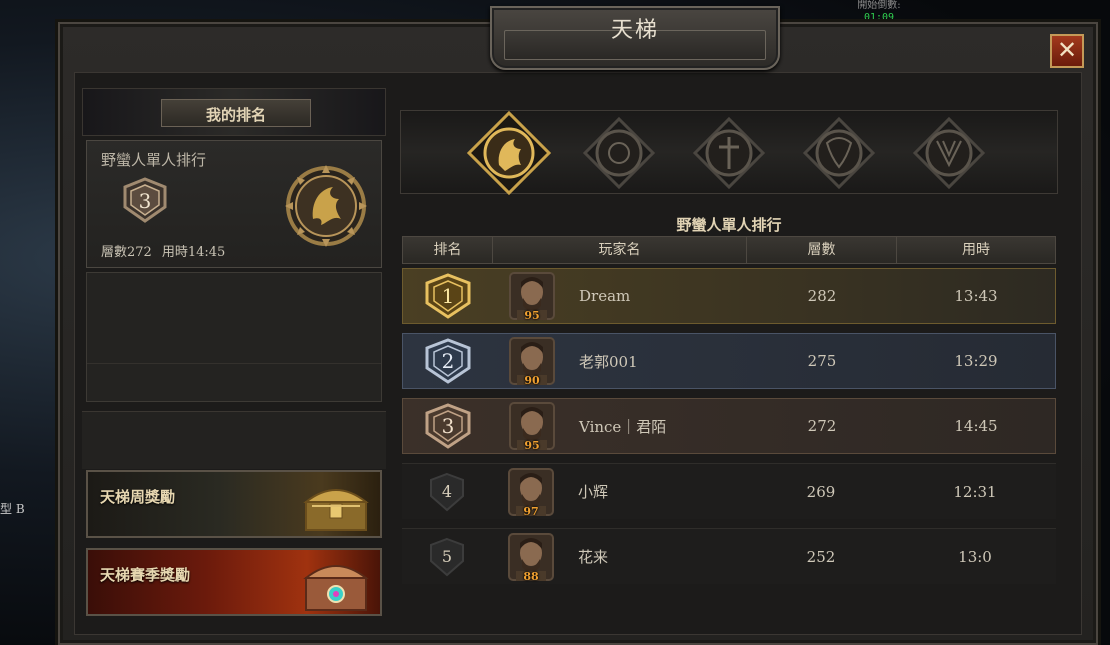 The height and width of the screenshot is (645, 1110). I want to click on sorceress-icon, so click(619, 153).